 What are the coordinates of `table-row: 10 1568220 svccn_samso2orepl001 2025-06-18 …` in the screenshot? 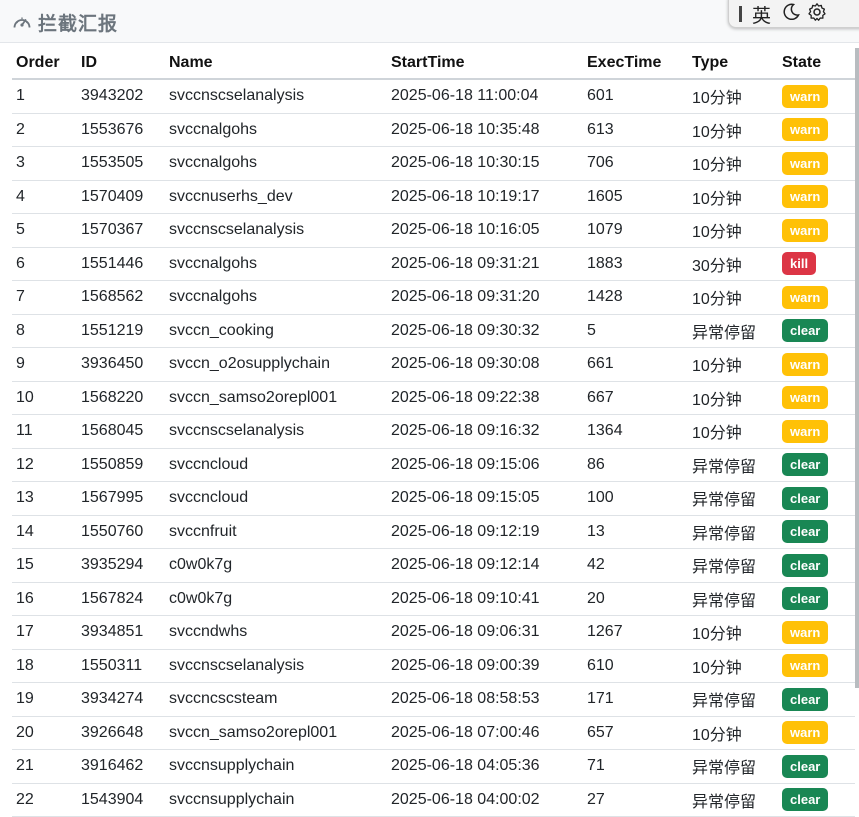 It's located at (433, 398).